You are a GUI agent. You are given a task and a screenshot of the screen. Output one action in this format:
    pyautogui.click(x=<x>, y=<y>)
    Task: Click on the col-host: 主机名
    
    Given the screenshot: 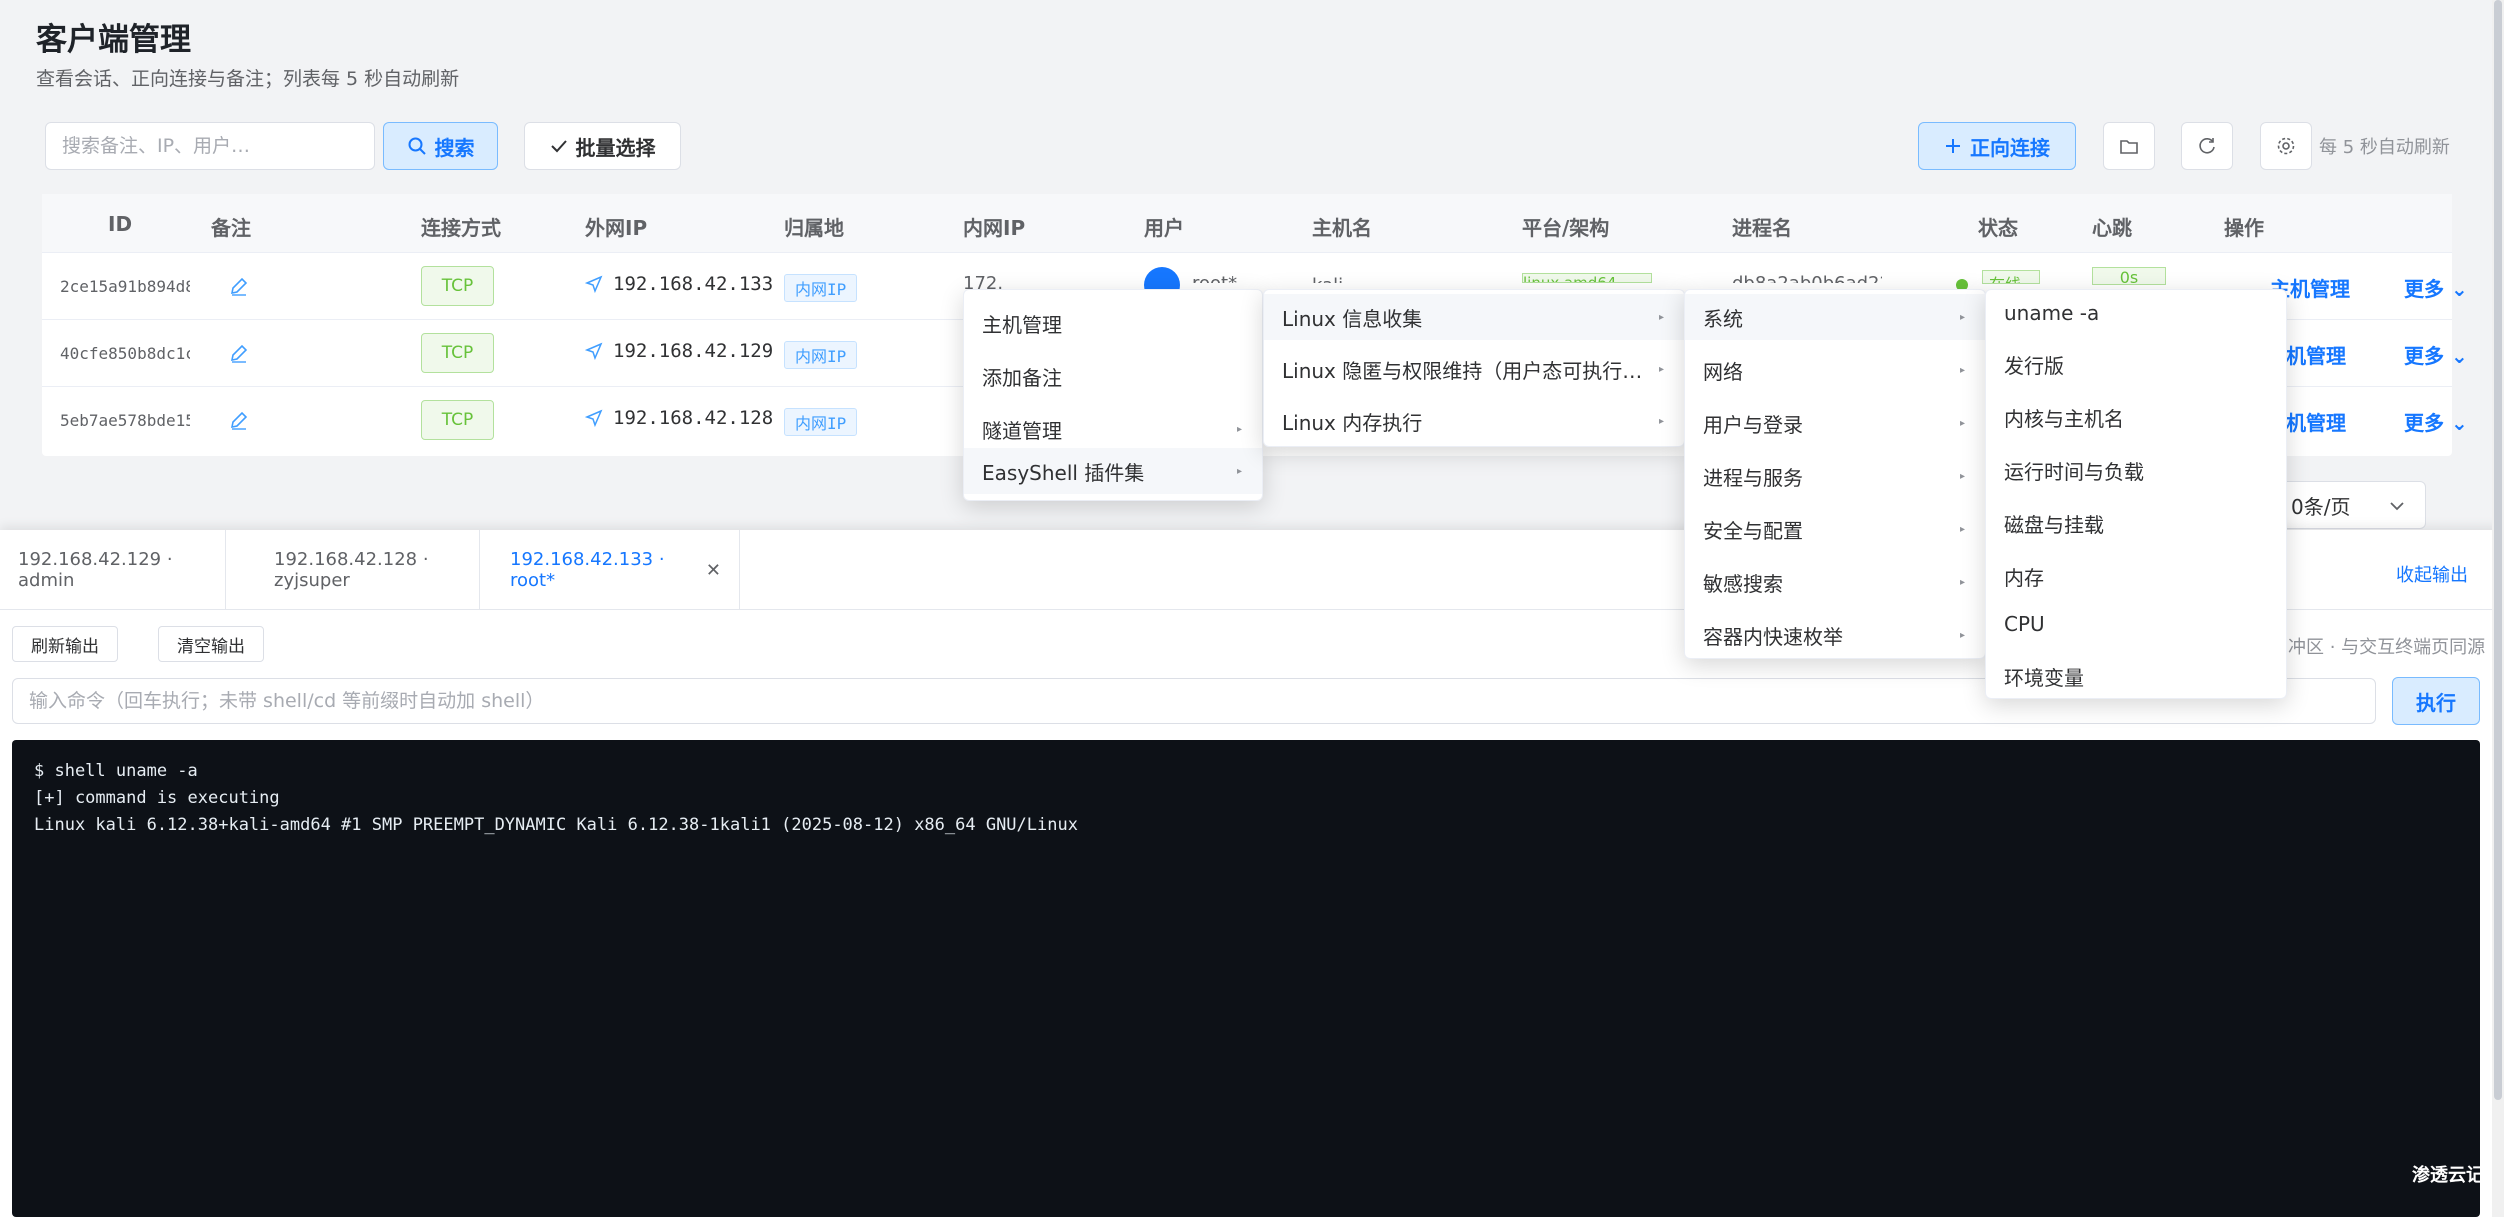 What is the action you would take?
    pyautogui.click(x=1342, y=228)
    